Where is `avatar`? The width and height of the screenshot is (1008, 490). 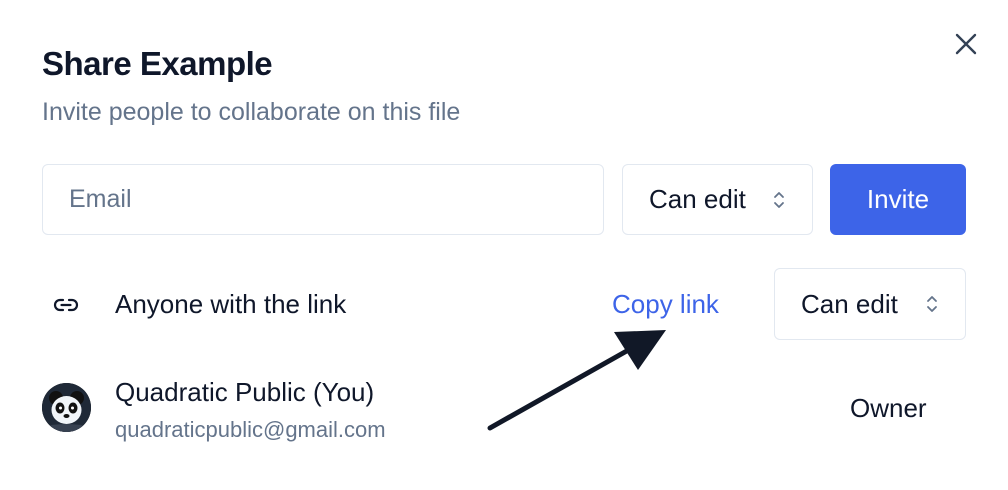 avatar is located at coordinates (66, 407).